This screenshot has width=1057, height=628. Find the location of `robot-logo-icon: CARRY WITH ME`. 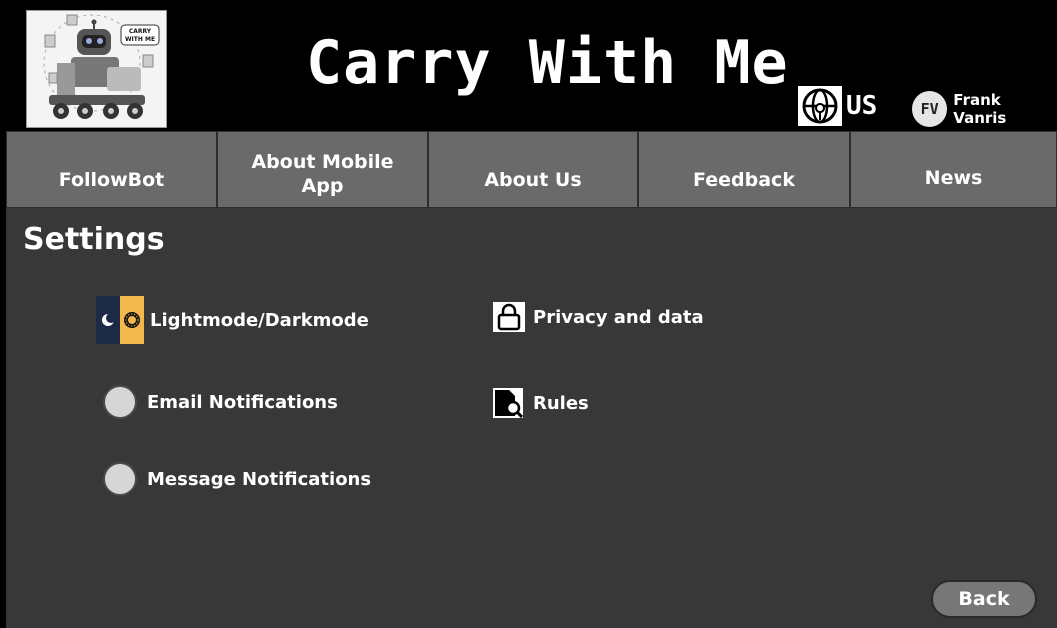

robot-logo-icon: CARRY WITH ME is located at coordinates (96, 69).